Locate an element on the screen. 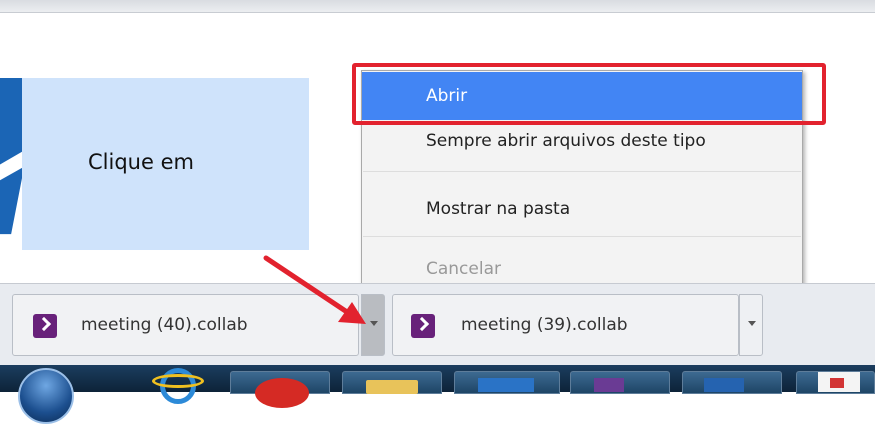 This screenshot has height=424, width=875. internet-explorer-ring-icon is located at coordinates (178, 381).